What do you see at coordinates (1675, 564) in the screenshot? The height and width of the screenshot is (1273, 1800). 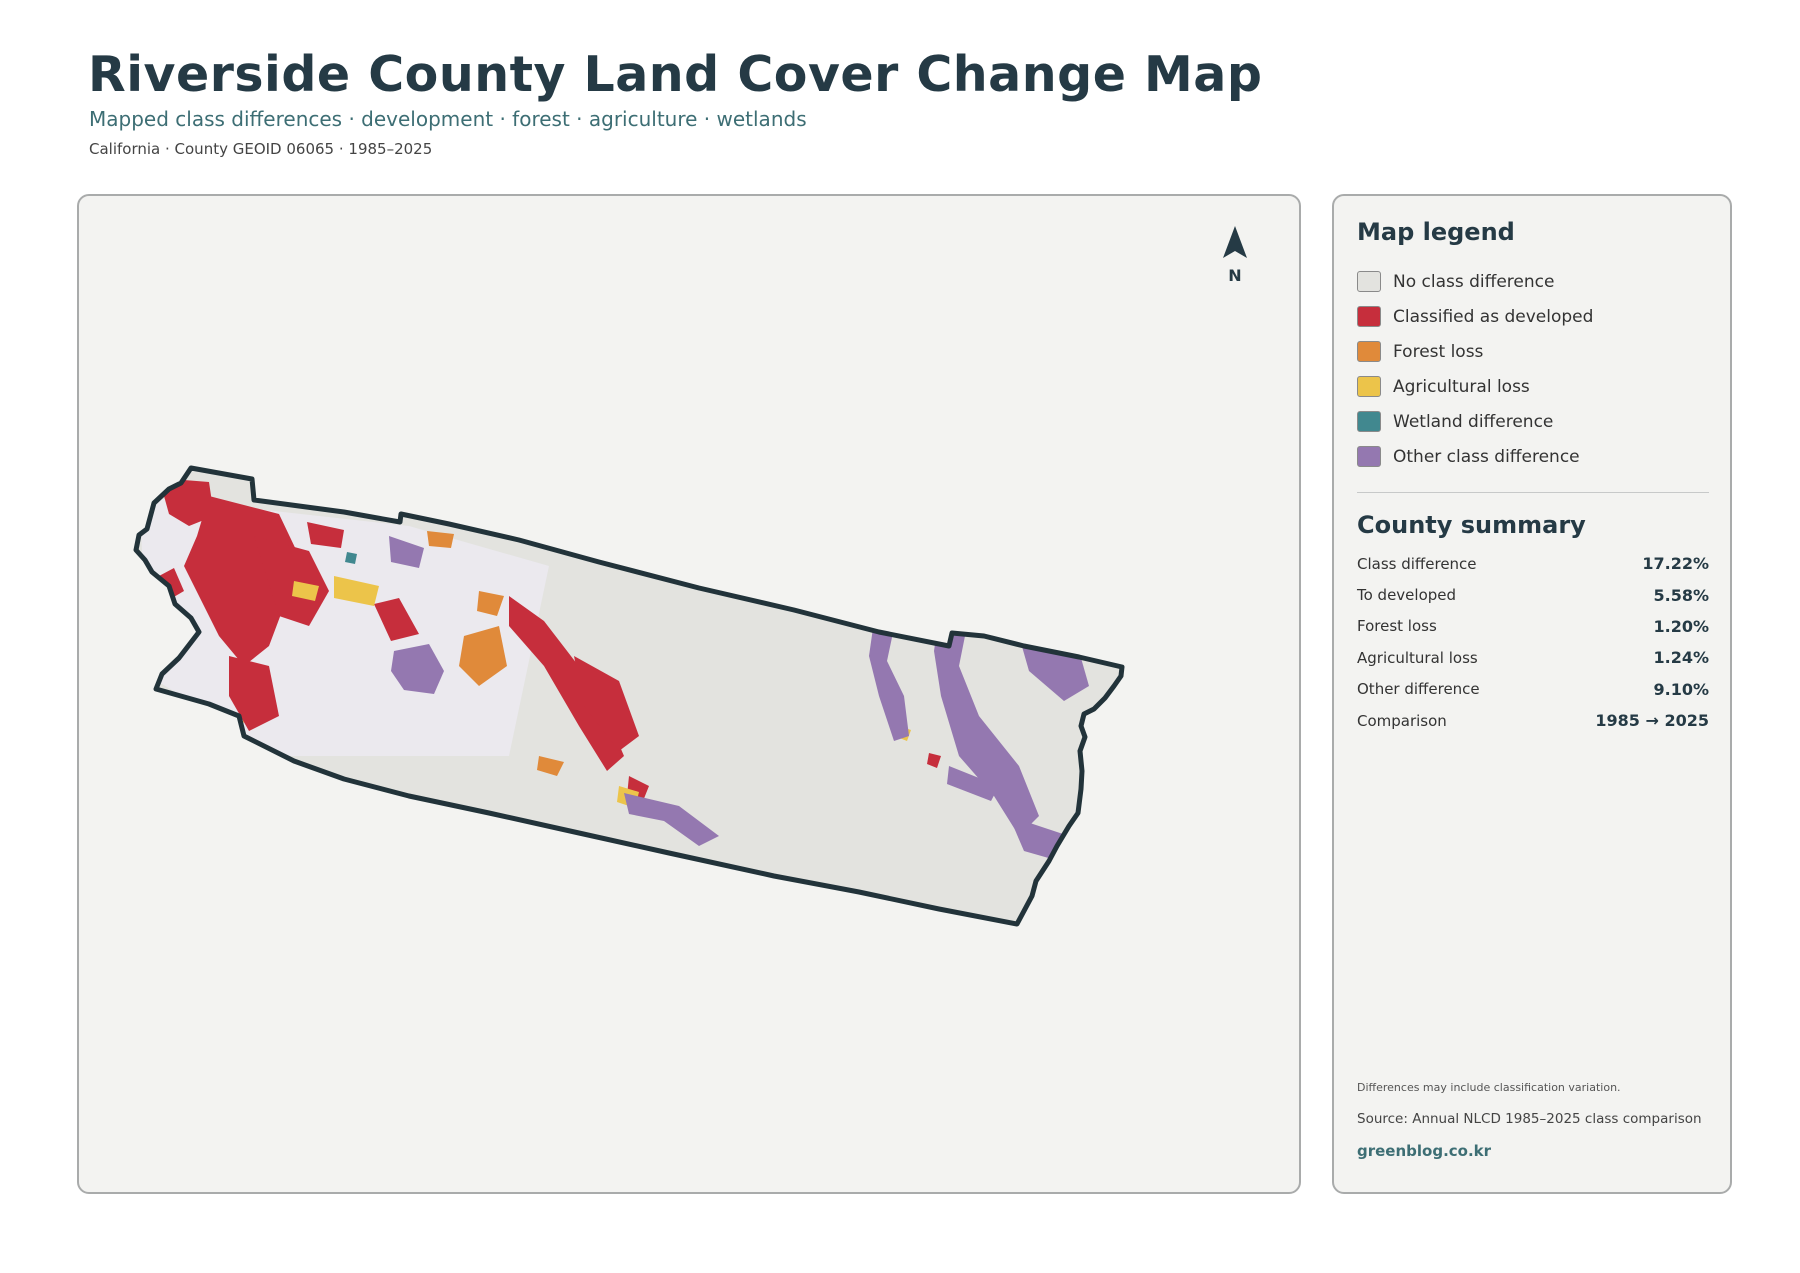 I see `summary-value: 17.22%` at bounding box center [1675, 564].